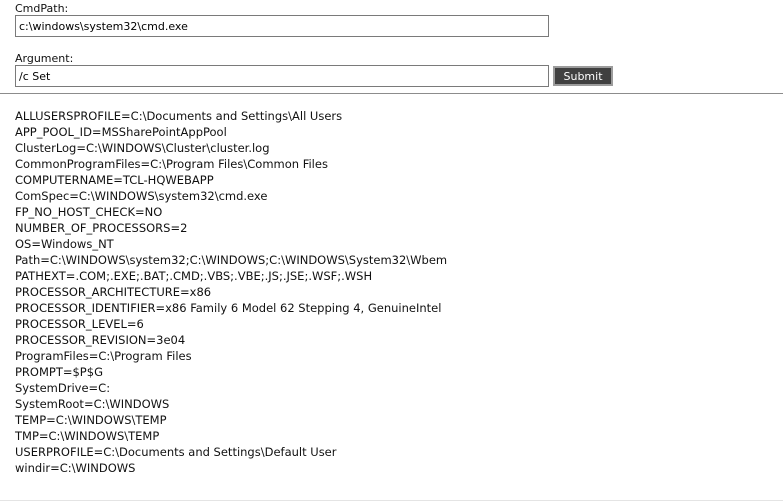 This screenshot has width=783, height=504. Describe the element at coordinates (103, 356) in the screenshot. I see `output-line: ProgramFiles=C:\Program Files` at that location.